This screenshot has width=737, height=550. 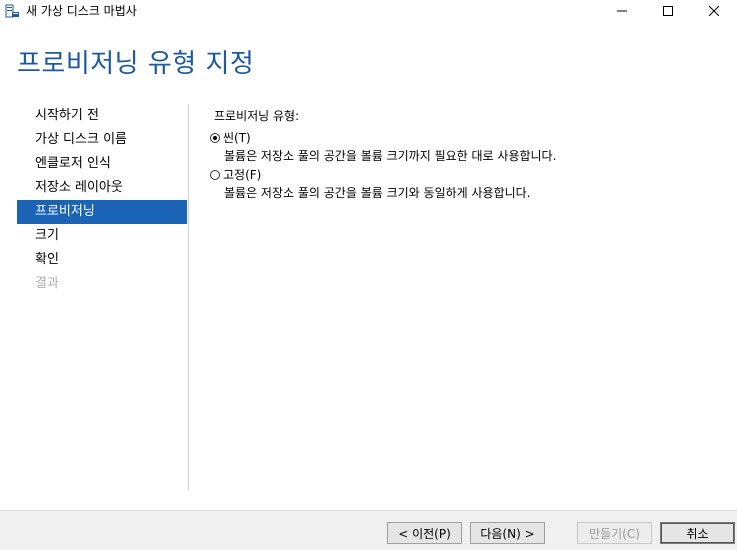 I want to click on thin-provisioning-radio: 씬(T), so click(x=230, y=138).